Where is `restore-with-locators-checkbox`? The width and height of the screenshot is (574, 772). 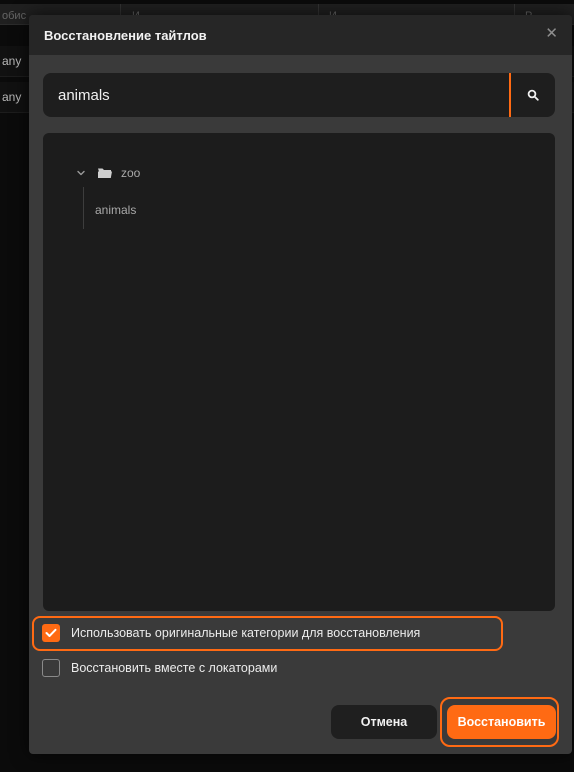
restore-with-locators-checkbox is located at coordinates (51, 668).